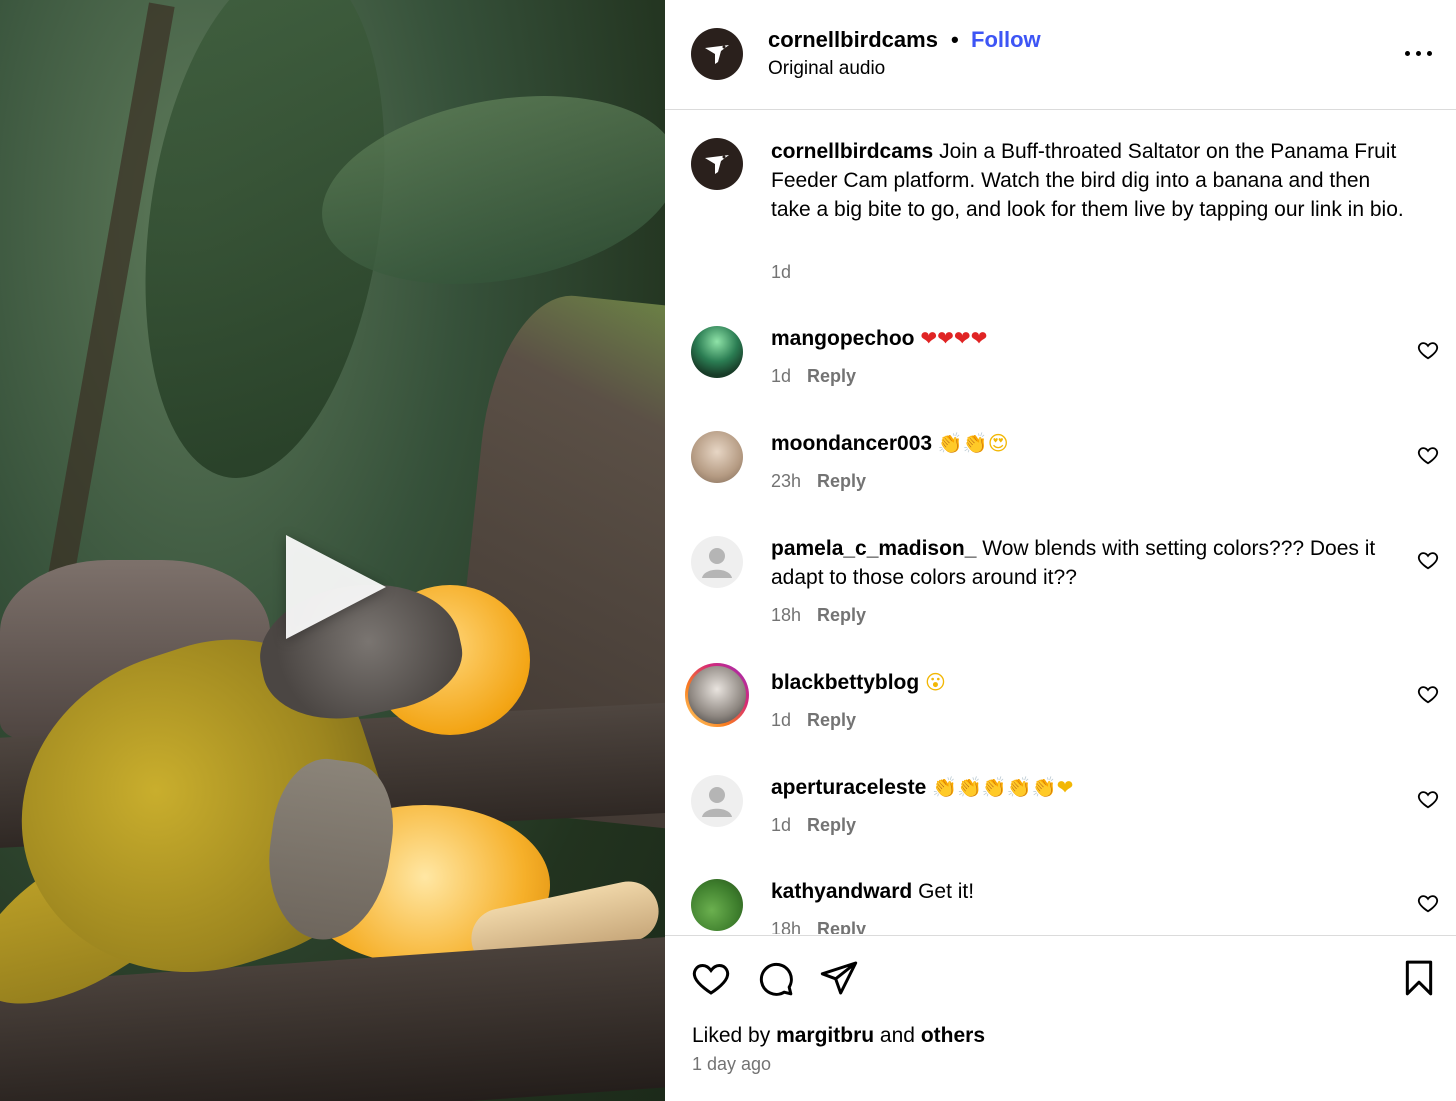 The height and width of the screenshot is (1101, 1456). What do you see at coordinates (1419, 53) in the screenshot?
I see `more-horizontal-icon` at bounding box center [1419, 53].